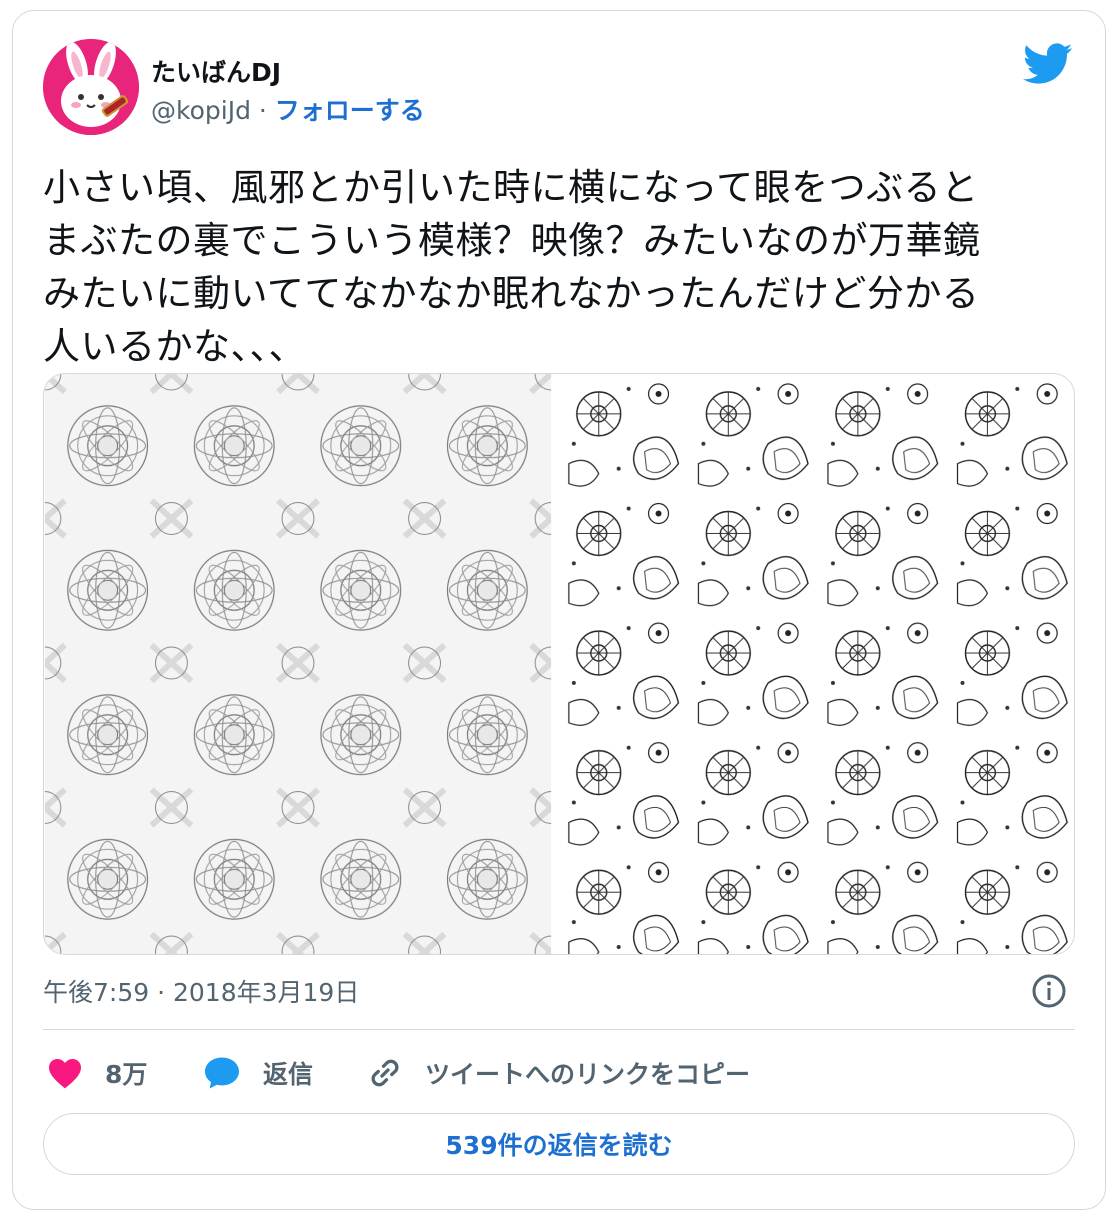  Describe the element at coordinates (1049, 991) in the screenshot. I see `info-icon` at that location.